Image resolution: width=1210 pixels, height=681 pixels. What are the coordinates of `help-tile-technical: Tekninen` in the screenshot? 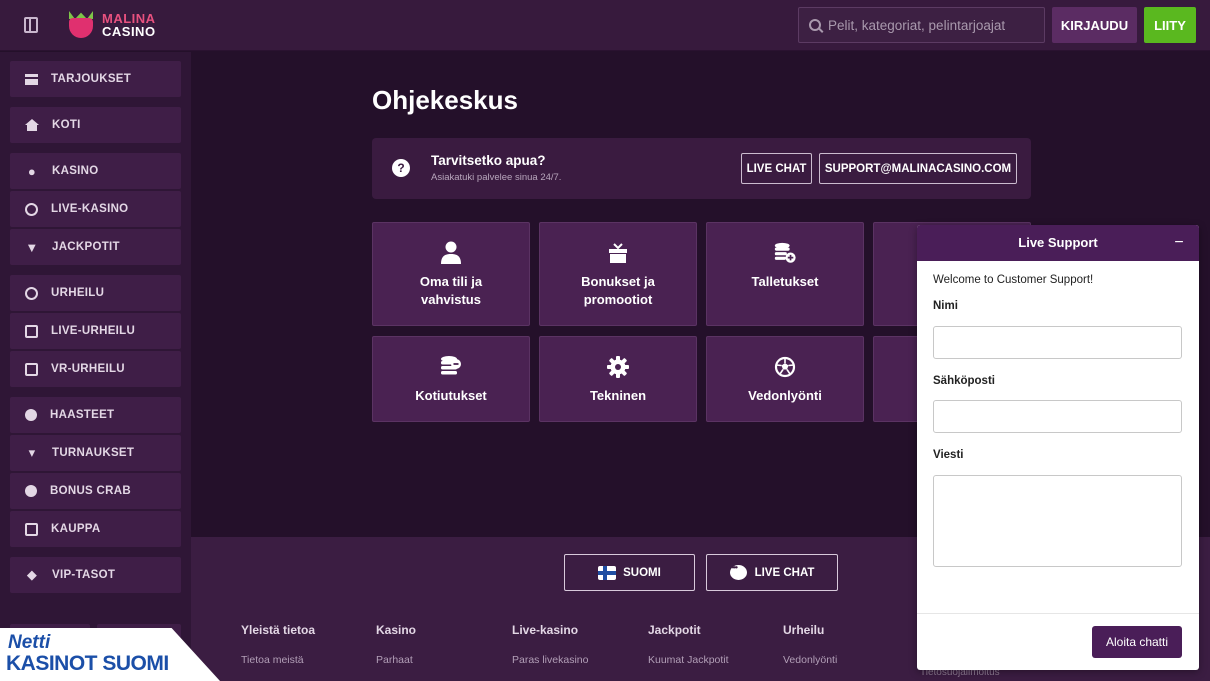 It's located at (618, 379).